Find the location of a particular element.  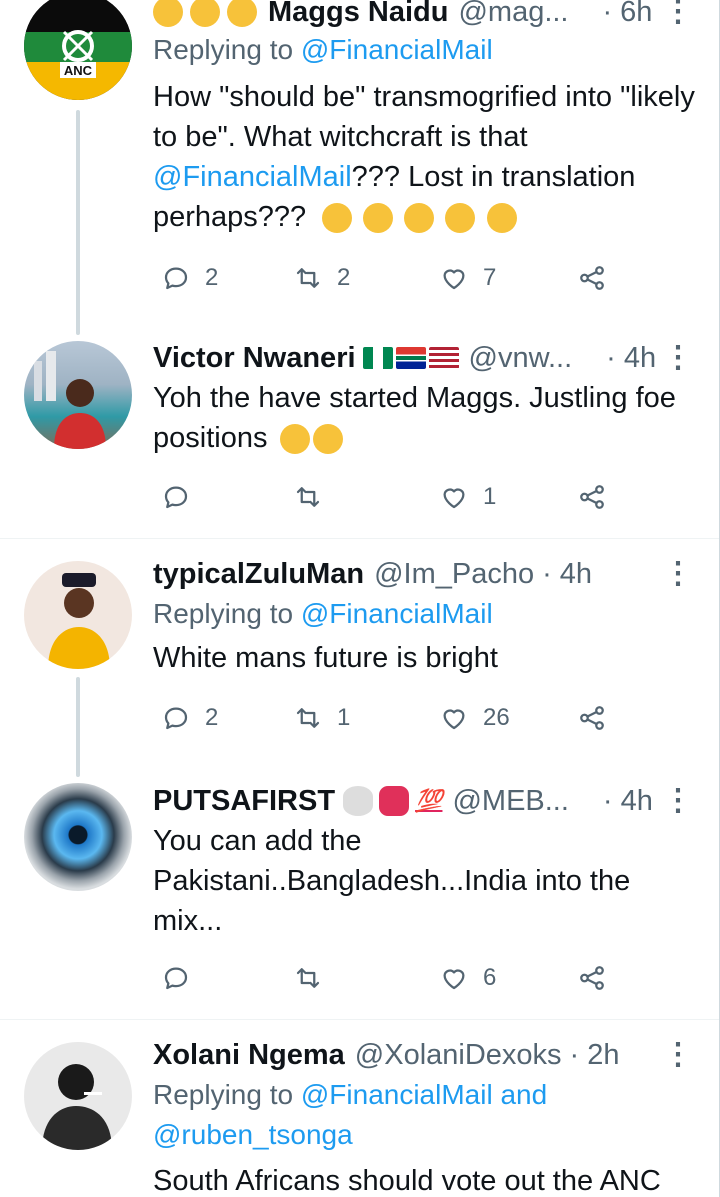

display-name: Maggs Naidu is located at coordinates (358, 14).